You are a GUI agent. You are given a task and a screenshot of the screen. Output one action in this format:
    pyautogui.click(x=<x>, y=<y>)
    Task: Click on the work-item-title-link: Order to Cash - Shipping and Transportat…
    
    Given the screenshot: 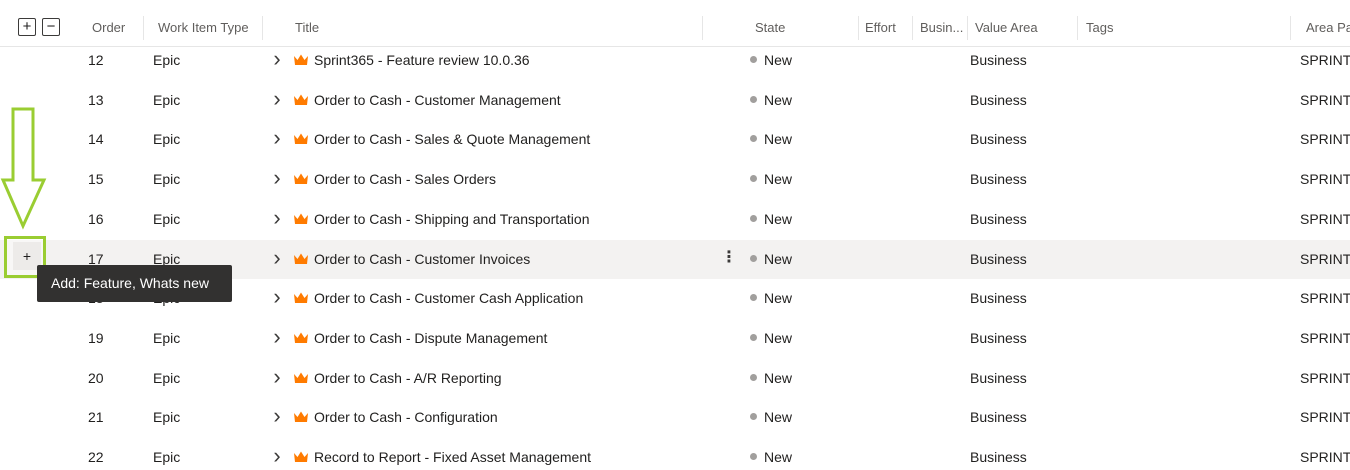 What is the action you would take?
    pyautogui.click(x=514, y=220)
    